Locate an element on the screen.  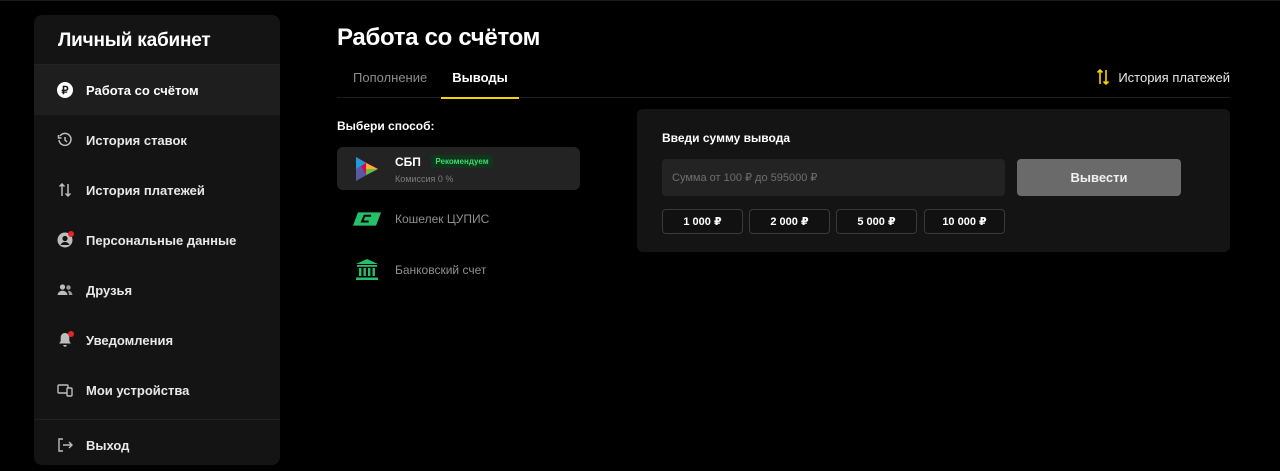
page-title: Работа со счётом is located at coordinates (439, 37).